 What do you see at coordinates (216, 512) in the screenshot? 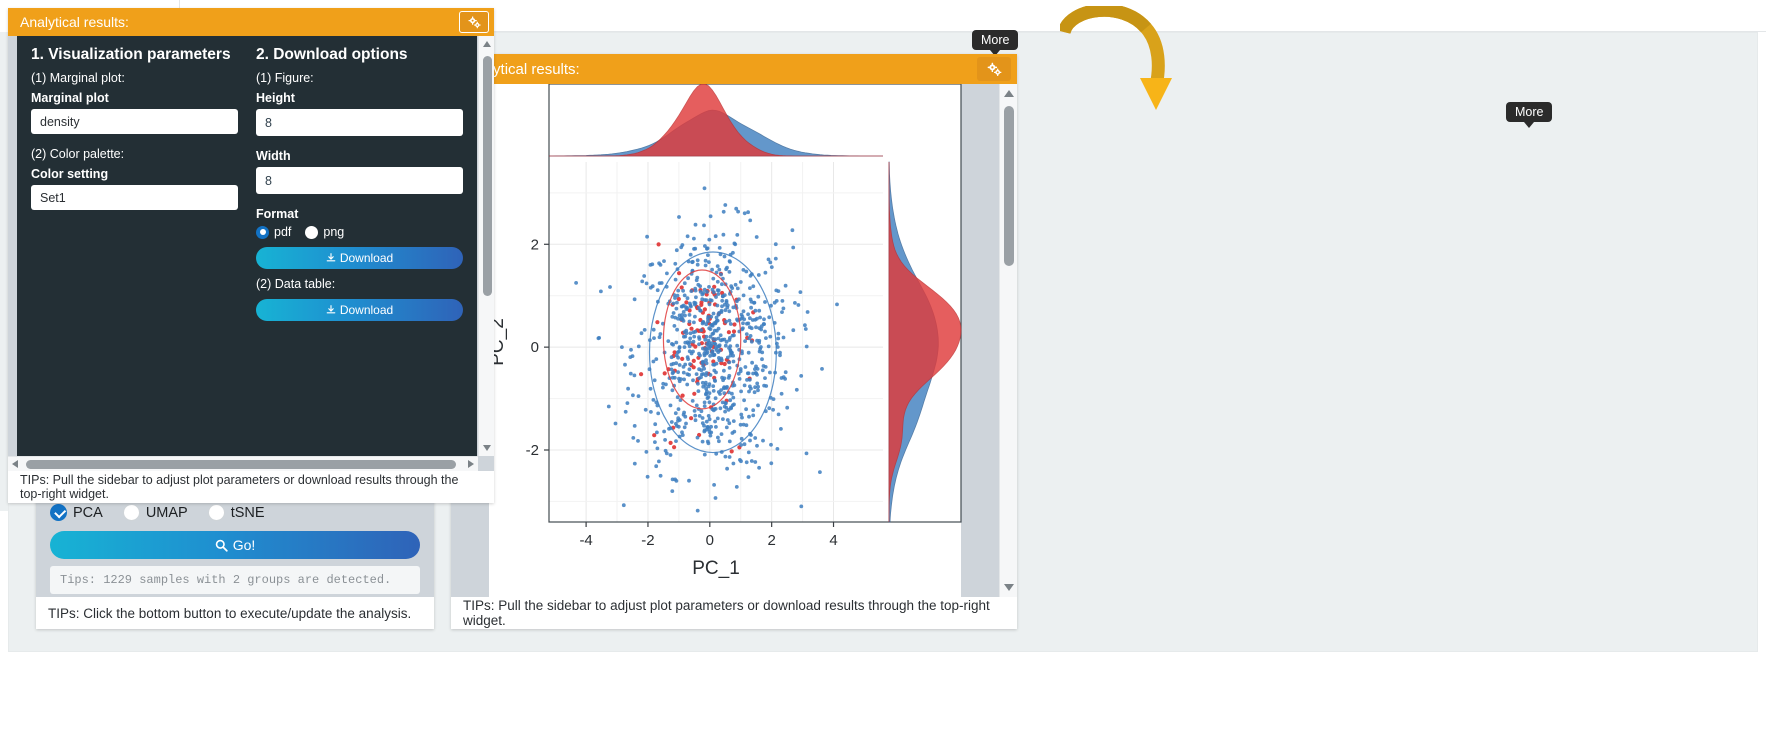
I see `radio-tsne-check` at bounding box center [216, 512].